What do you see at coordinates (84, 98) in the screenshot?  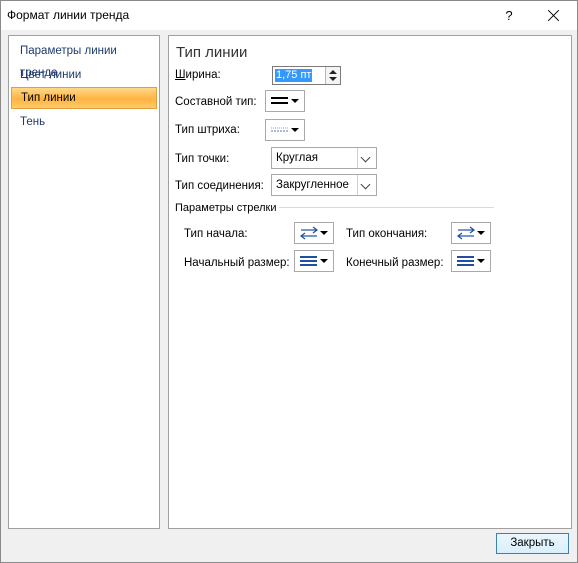 I see `nav-item-line-style: Тип линии` at bounding box center [84, 98].